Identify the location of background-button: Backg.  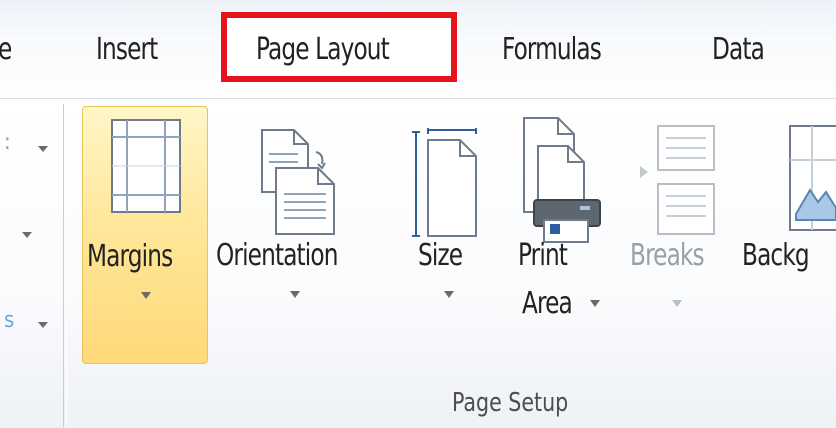
(787, 235).